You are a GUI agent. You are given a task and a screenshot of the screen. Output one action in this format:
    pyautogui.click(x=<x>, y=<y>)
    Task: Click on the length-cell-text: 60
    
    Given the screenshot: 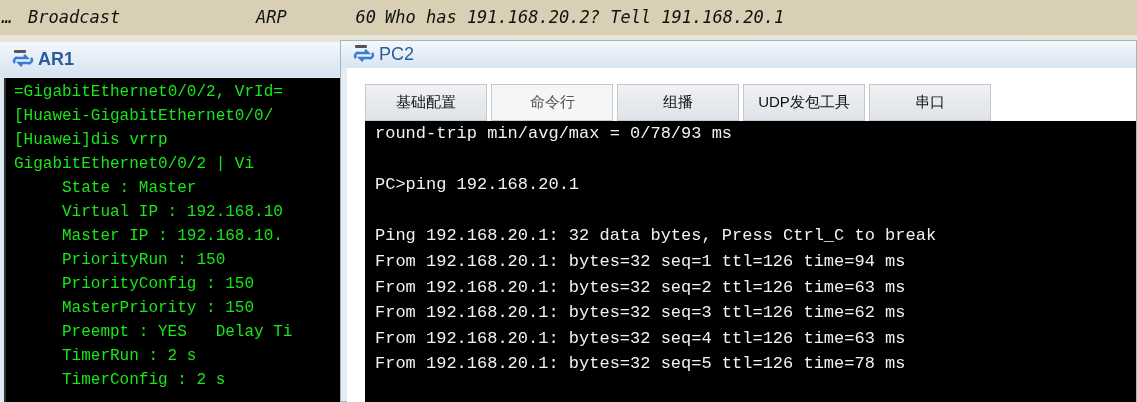 What is the action you would take?
    pyautogui.click(x=365, y=17)
    